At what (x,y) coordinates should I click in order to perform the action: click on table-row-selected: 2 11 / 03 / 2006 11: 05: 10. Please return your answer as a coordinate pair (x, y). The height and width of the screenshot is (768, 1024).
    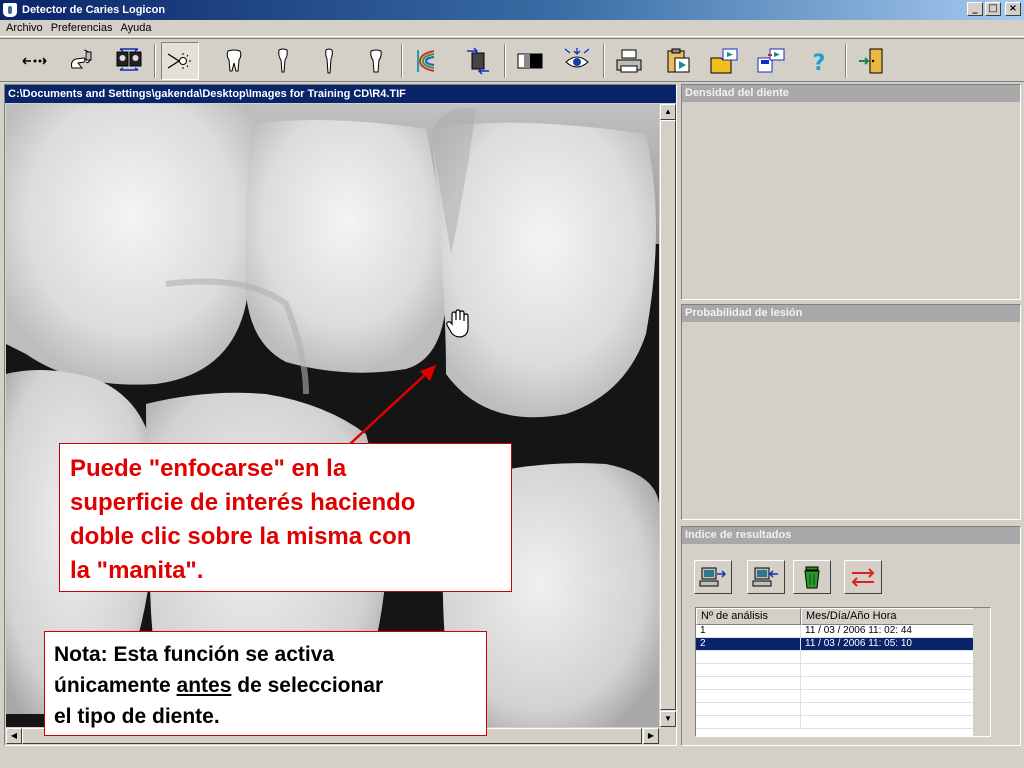
    Looking at the image, I should click on (843, 644).